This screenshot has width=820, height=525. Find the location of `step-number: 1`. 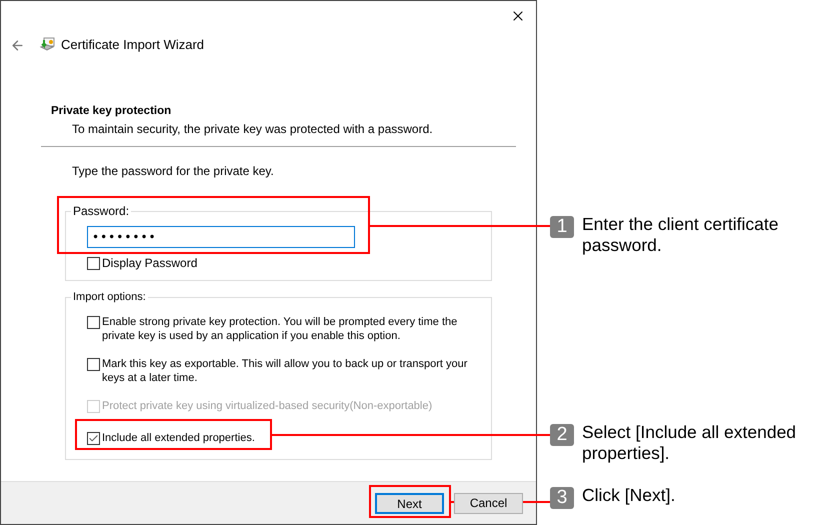

step-number: 1 is located at coordinates (562, 227).